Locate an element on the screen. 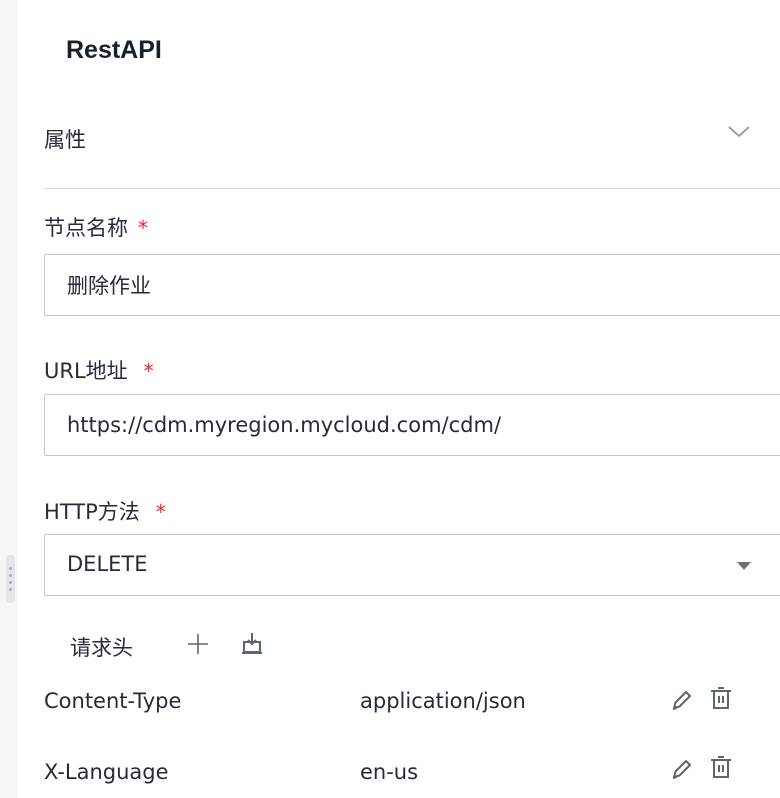 The height and width of the screenshot is (798, 780). http-method-select: DELETE is located at coordinates (412, 565).